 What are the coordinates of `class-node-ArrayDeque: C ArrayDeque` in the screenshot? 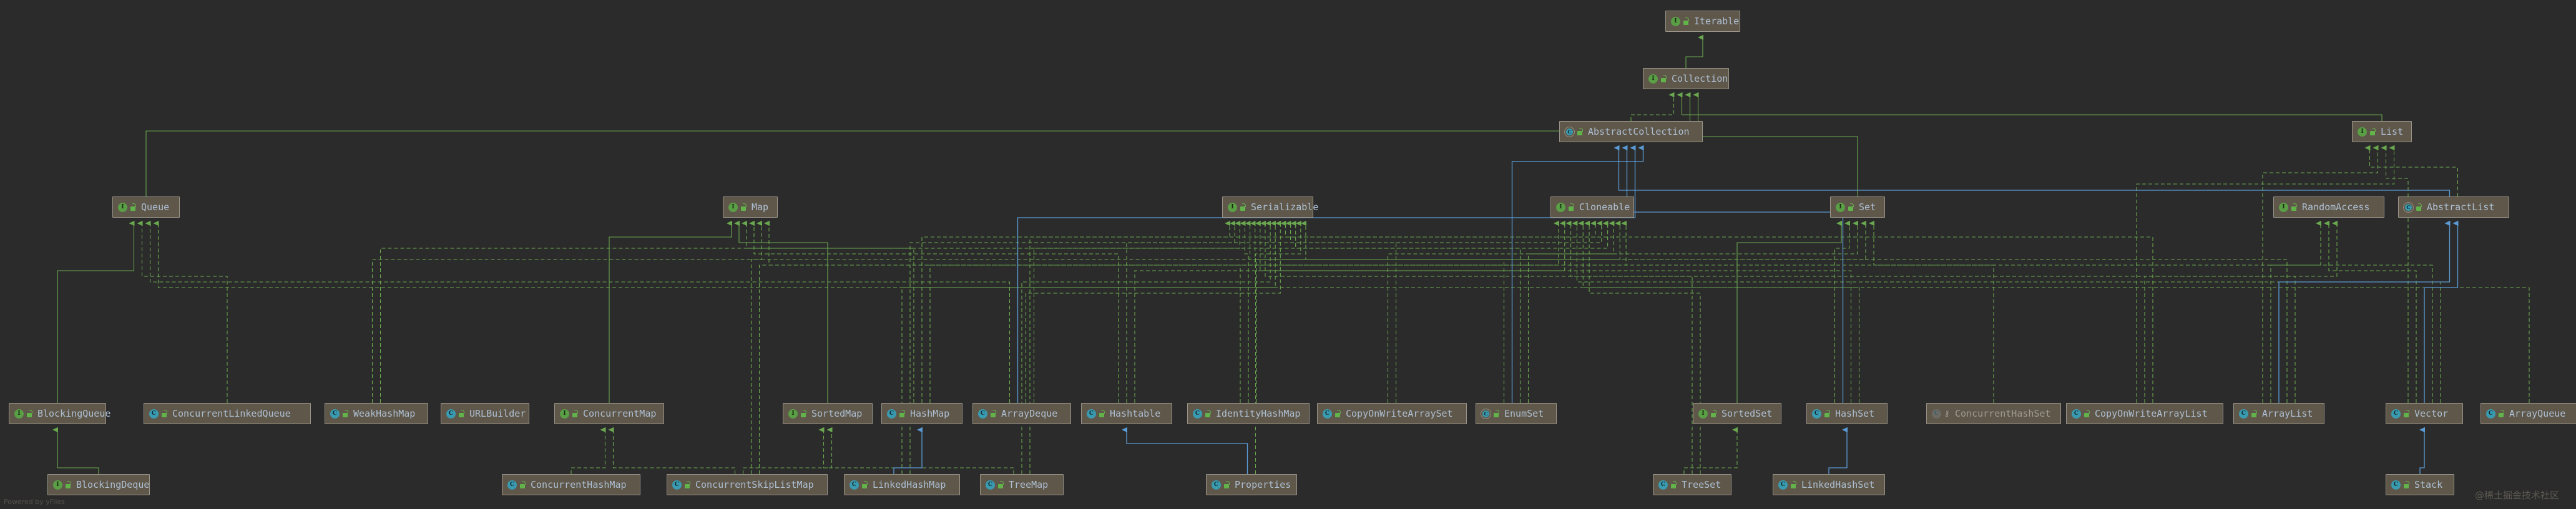 It's located at (1021, 413).